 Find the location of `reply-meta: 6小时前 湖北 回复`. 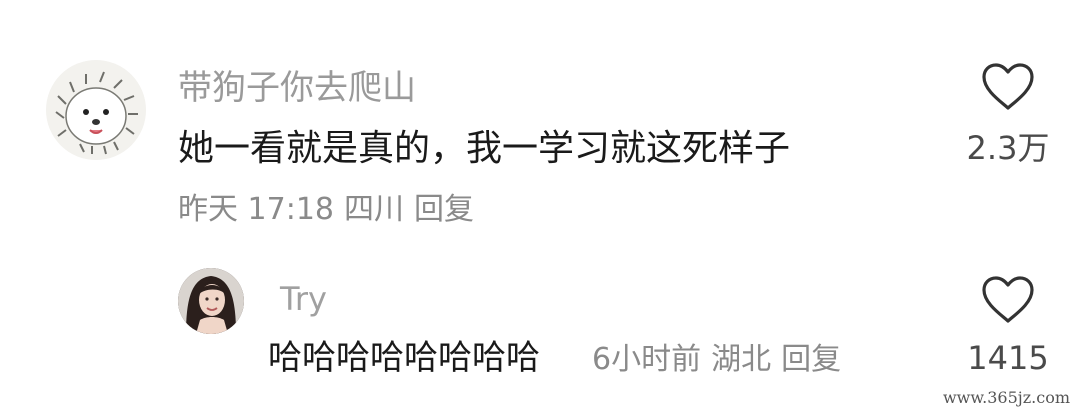

reply-meta: 6小时前 湖北 回复 is located at coordinates (721, 360).